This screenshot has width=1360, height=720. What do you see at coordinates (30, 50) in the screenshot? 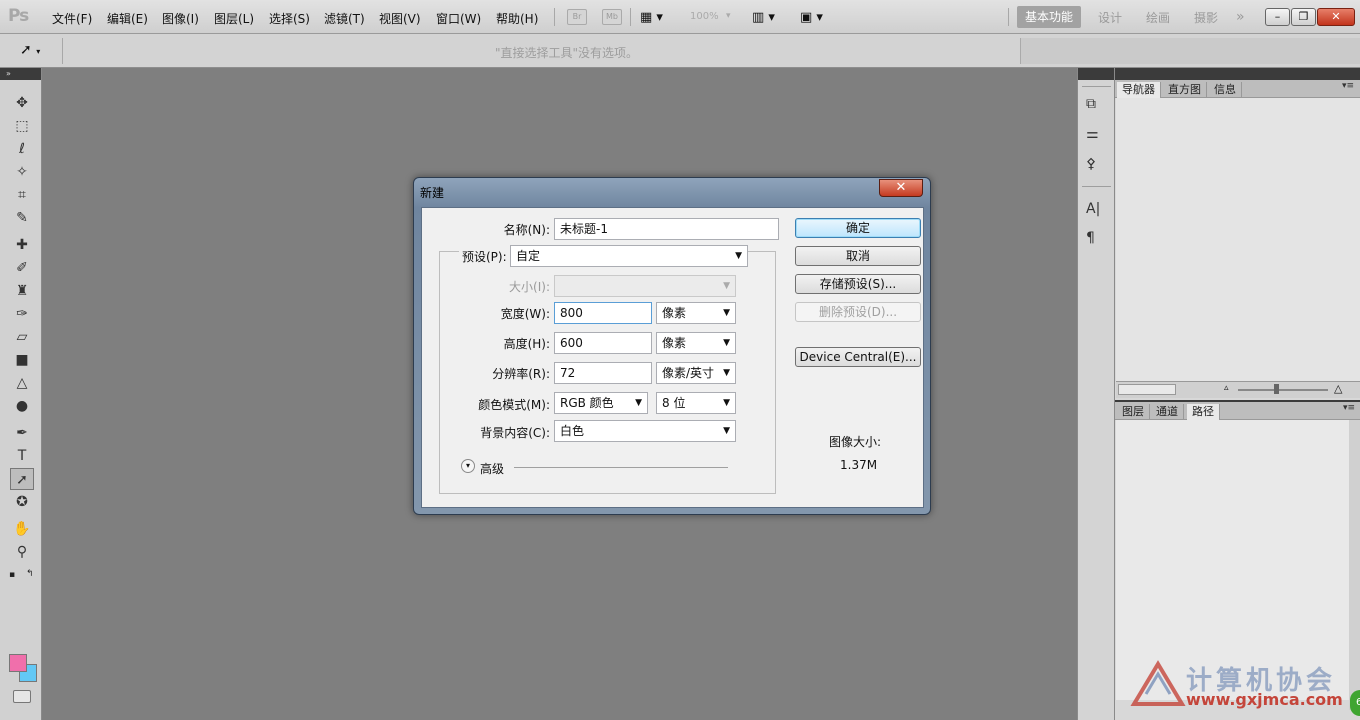
I see `tool-preset-picker-icon: ➚ ▾` at bounding box center [30, 50].